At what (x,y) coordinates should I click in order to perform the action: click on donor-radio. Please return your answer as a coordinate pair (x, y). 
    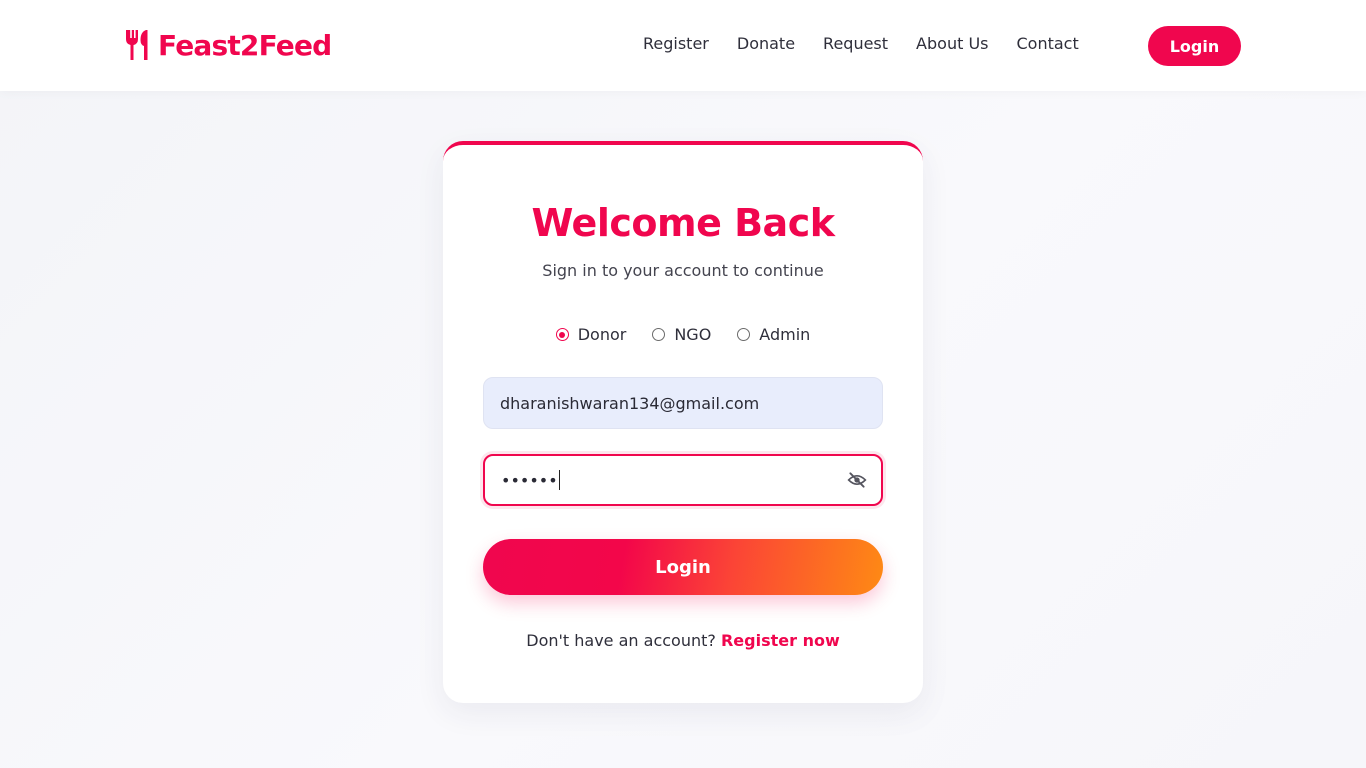
    Looking at the image, I should click on (562, 334).